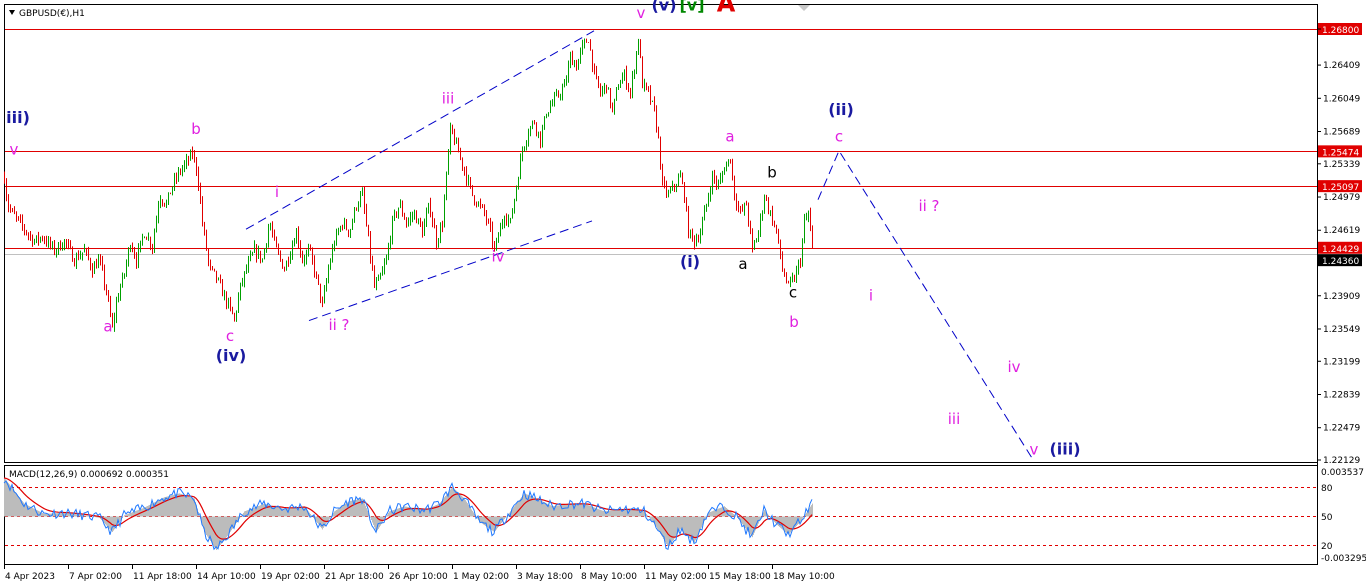 This screenshot has height=588, width=1366. What do you see at coordinates (1327, 518) in the screenshot?
I see `macd-axis-label: 50` at bounding box center [1327, 518].